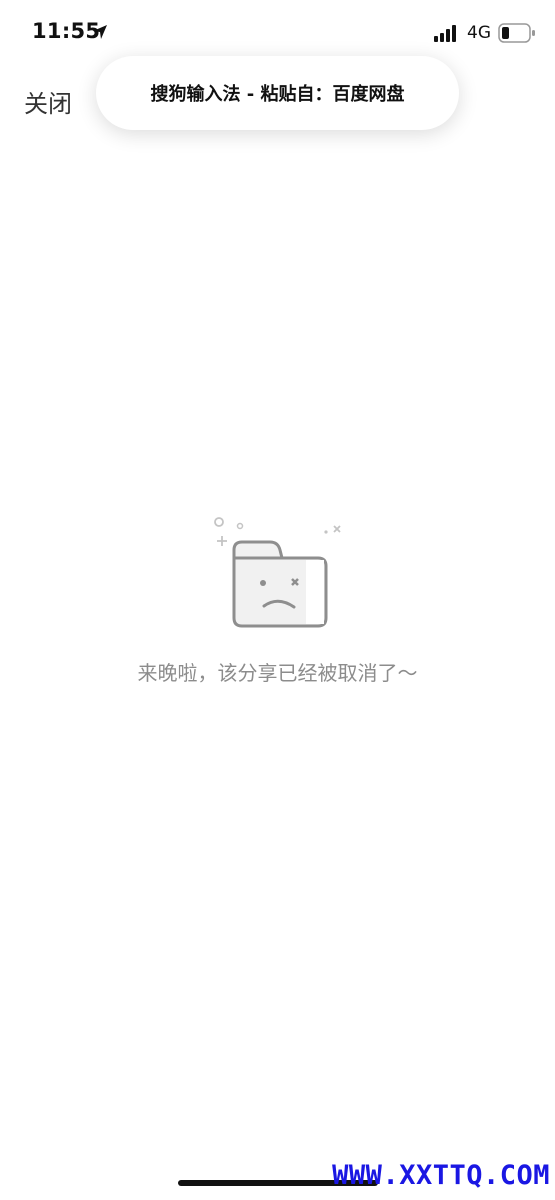  I want to click on paste-notification-text: 搜狗输入法 - 粘贴自：百度网盘, so click(277, 94).